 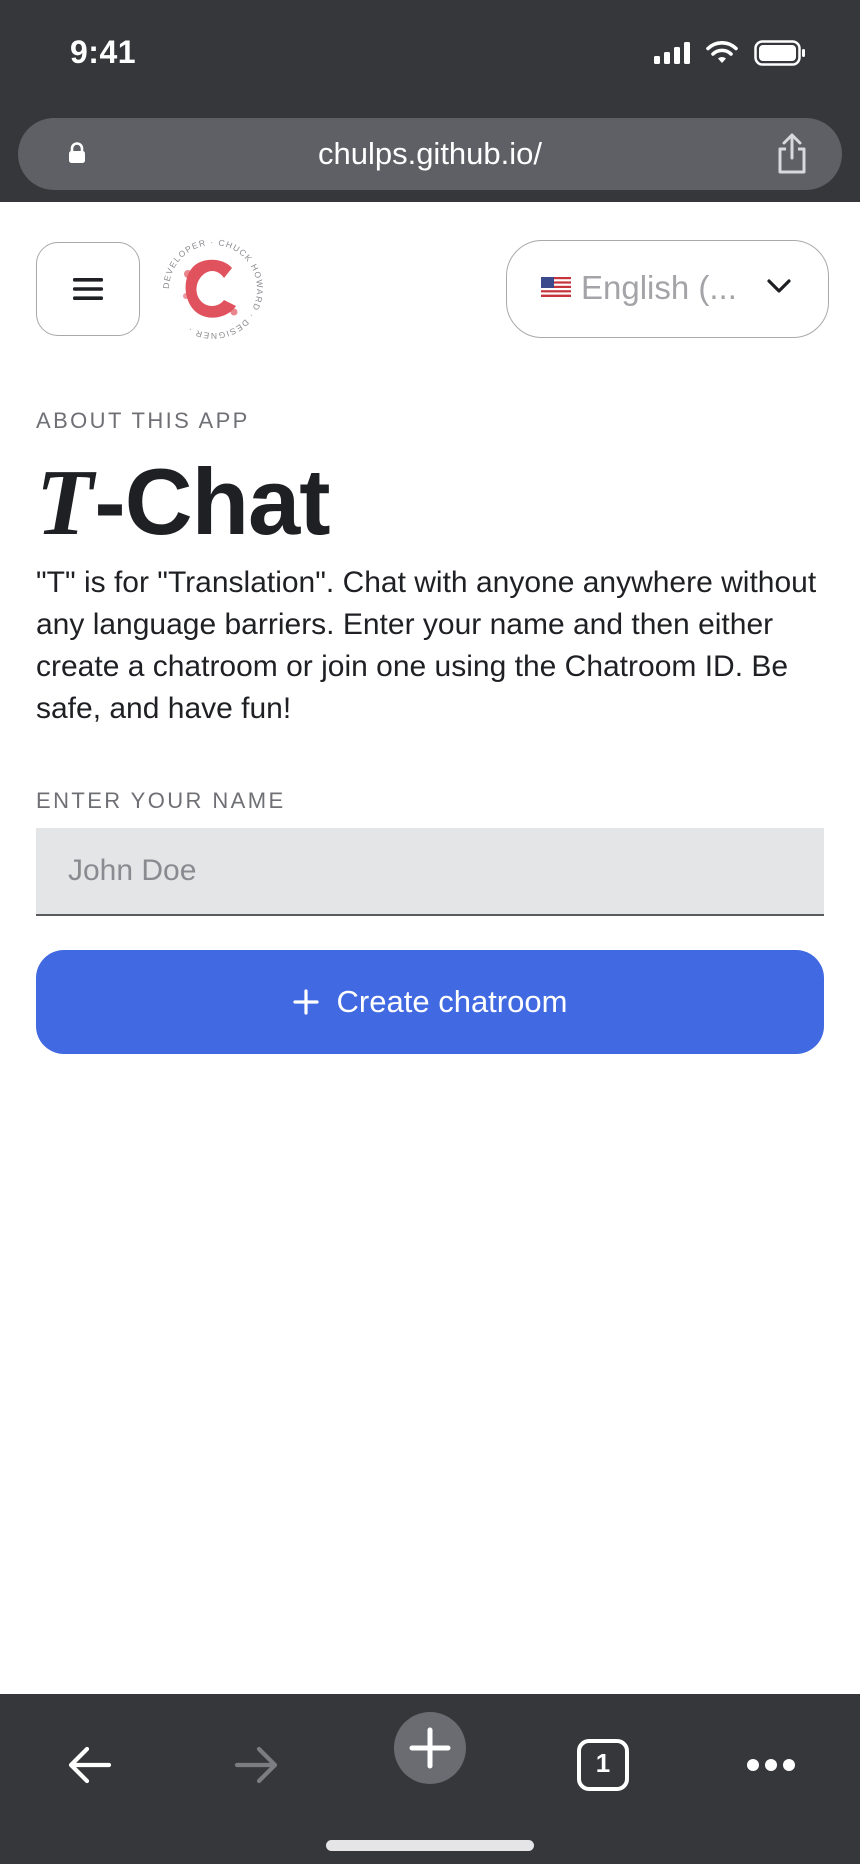 What do you see at coordinates (430, 1845) in the screenshot?
I see `home-indicator` at bounding box center [430, 1845].